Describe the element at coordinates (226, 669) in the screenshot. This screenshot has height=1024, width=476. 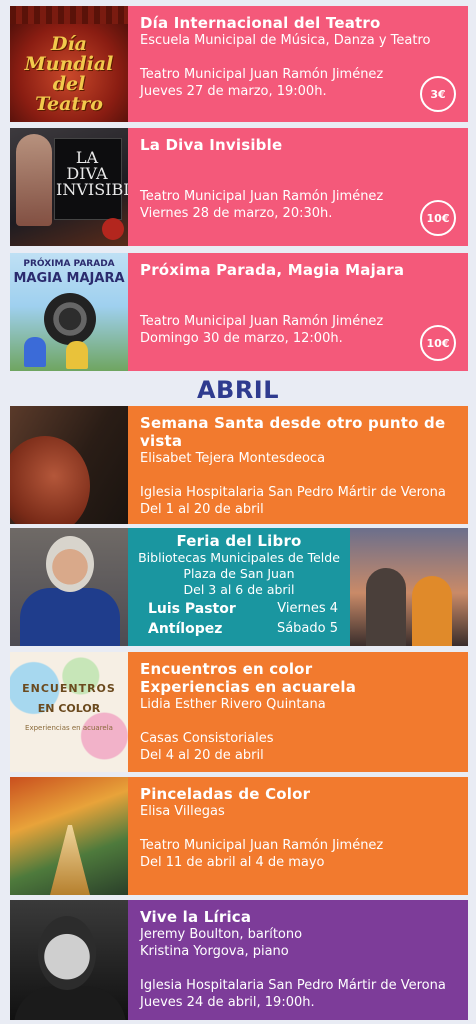
I see `event-title: Encuentros en color` at that location.